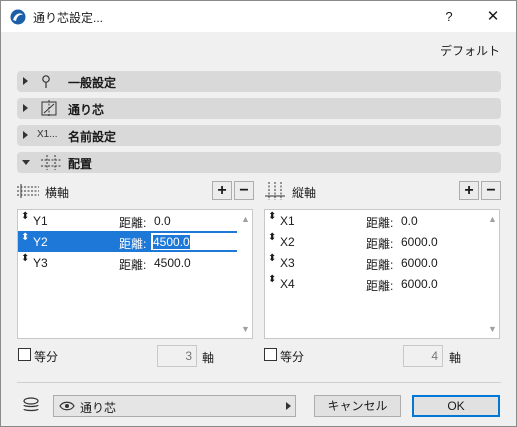  I want to click on section-label: 配置, so click(80, 164).